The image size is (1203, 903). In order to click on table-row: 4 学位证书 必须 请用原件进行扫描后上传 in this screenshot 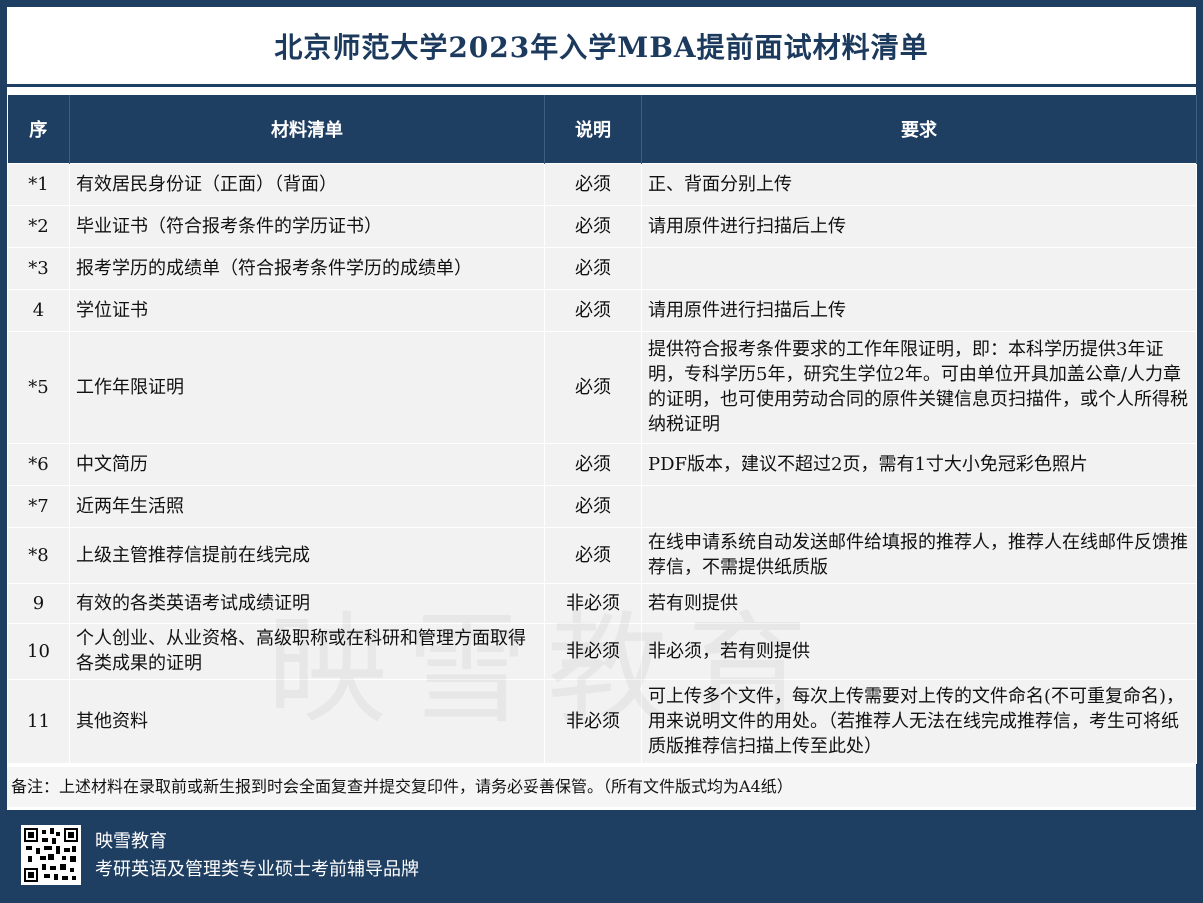, I will do `click(602, 310)`.